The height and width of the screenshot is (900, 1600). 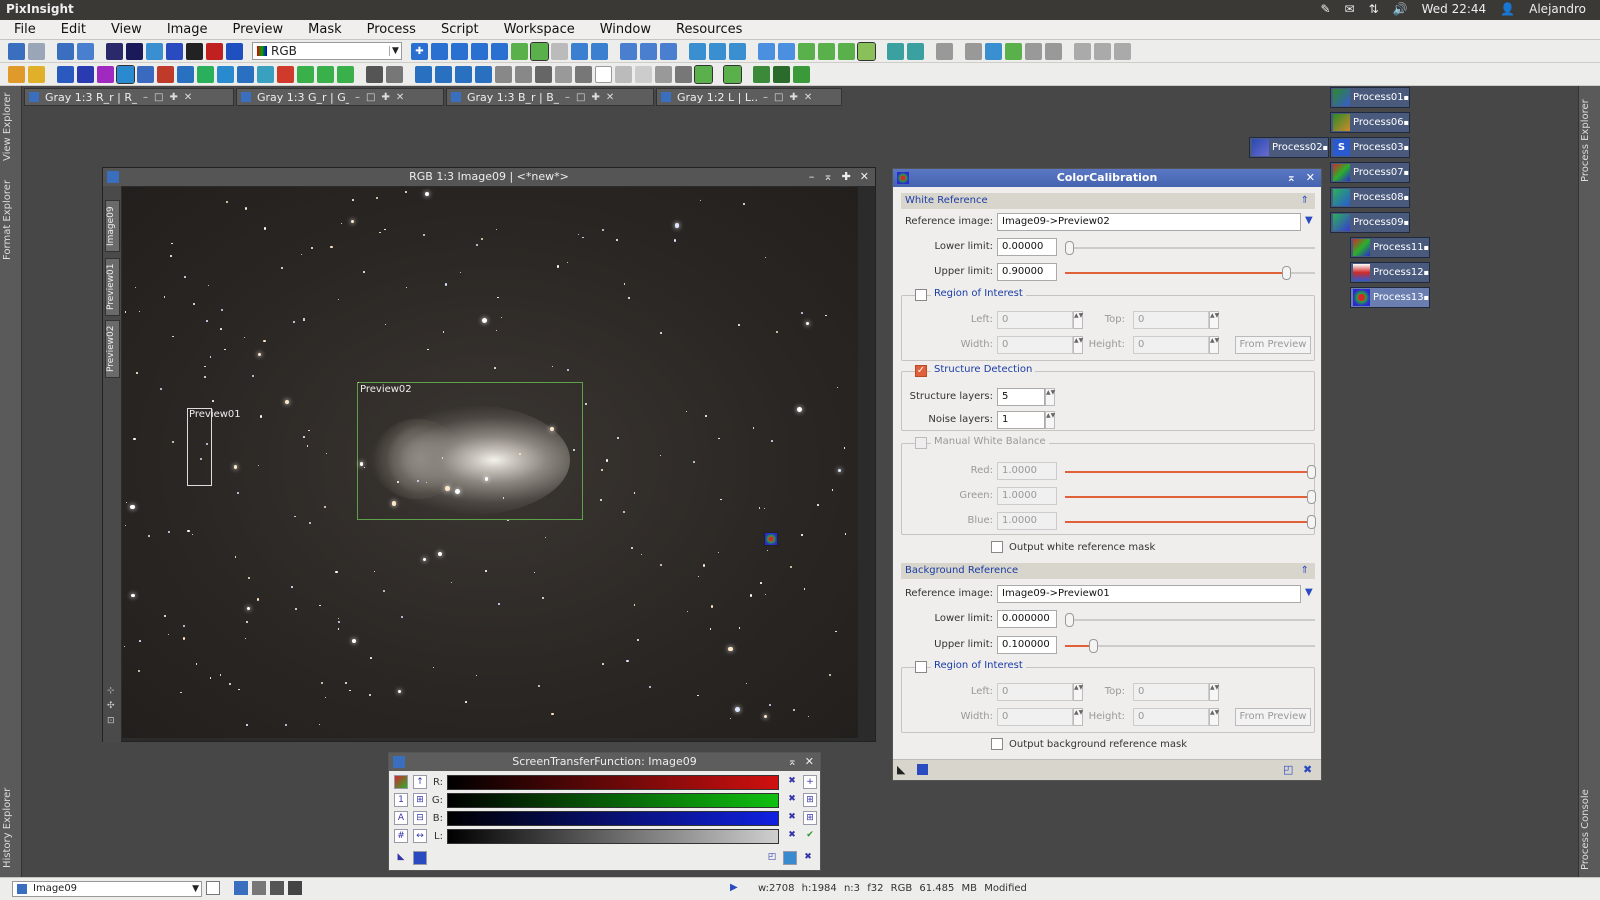 What do you see at coordinates (1589, 828) in the screenshot?
I see `process-console-tab: Process Console` at bounding box center [1589, 828].